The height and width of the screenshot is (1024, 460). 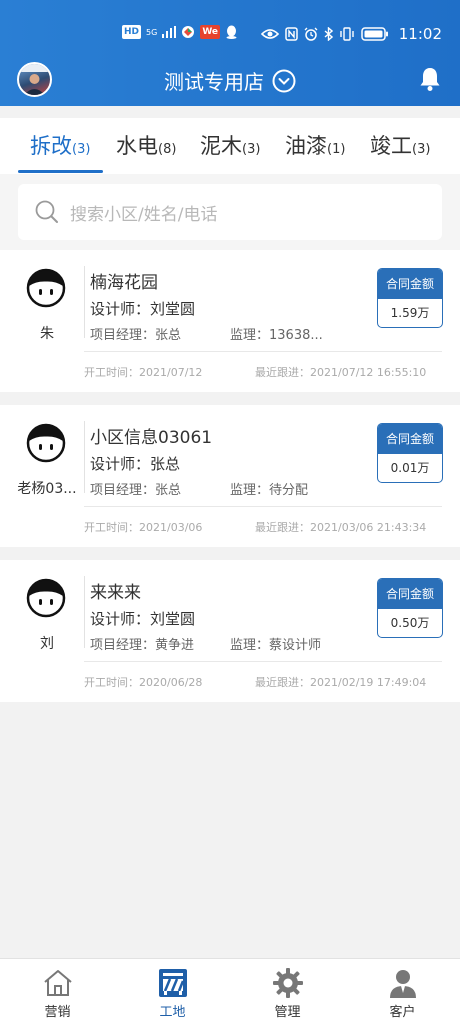 What do you see at coordinates (57, 1012) in the screenshot?
I see `nav-label: 营销` at bounding box center [57, 1012].